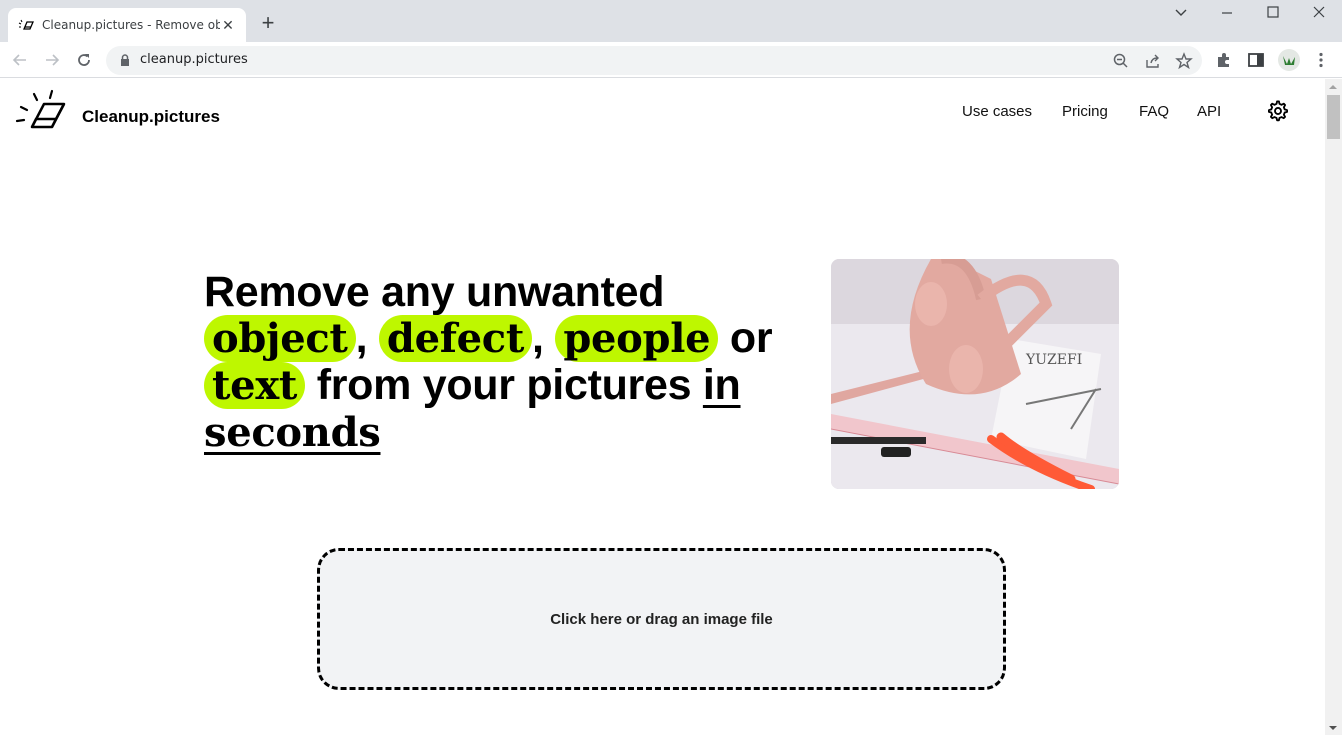  What do you see at coordinates (194, 59) in the screenshot?
I see `url-text: cleanup.pictures` at bounding box center [194, 59].